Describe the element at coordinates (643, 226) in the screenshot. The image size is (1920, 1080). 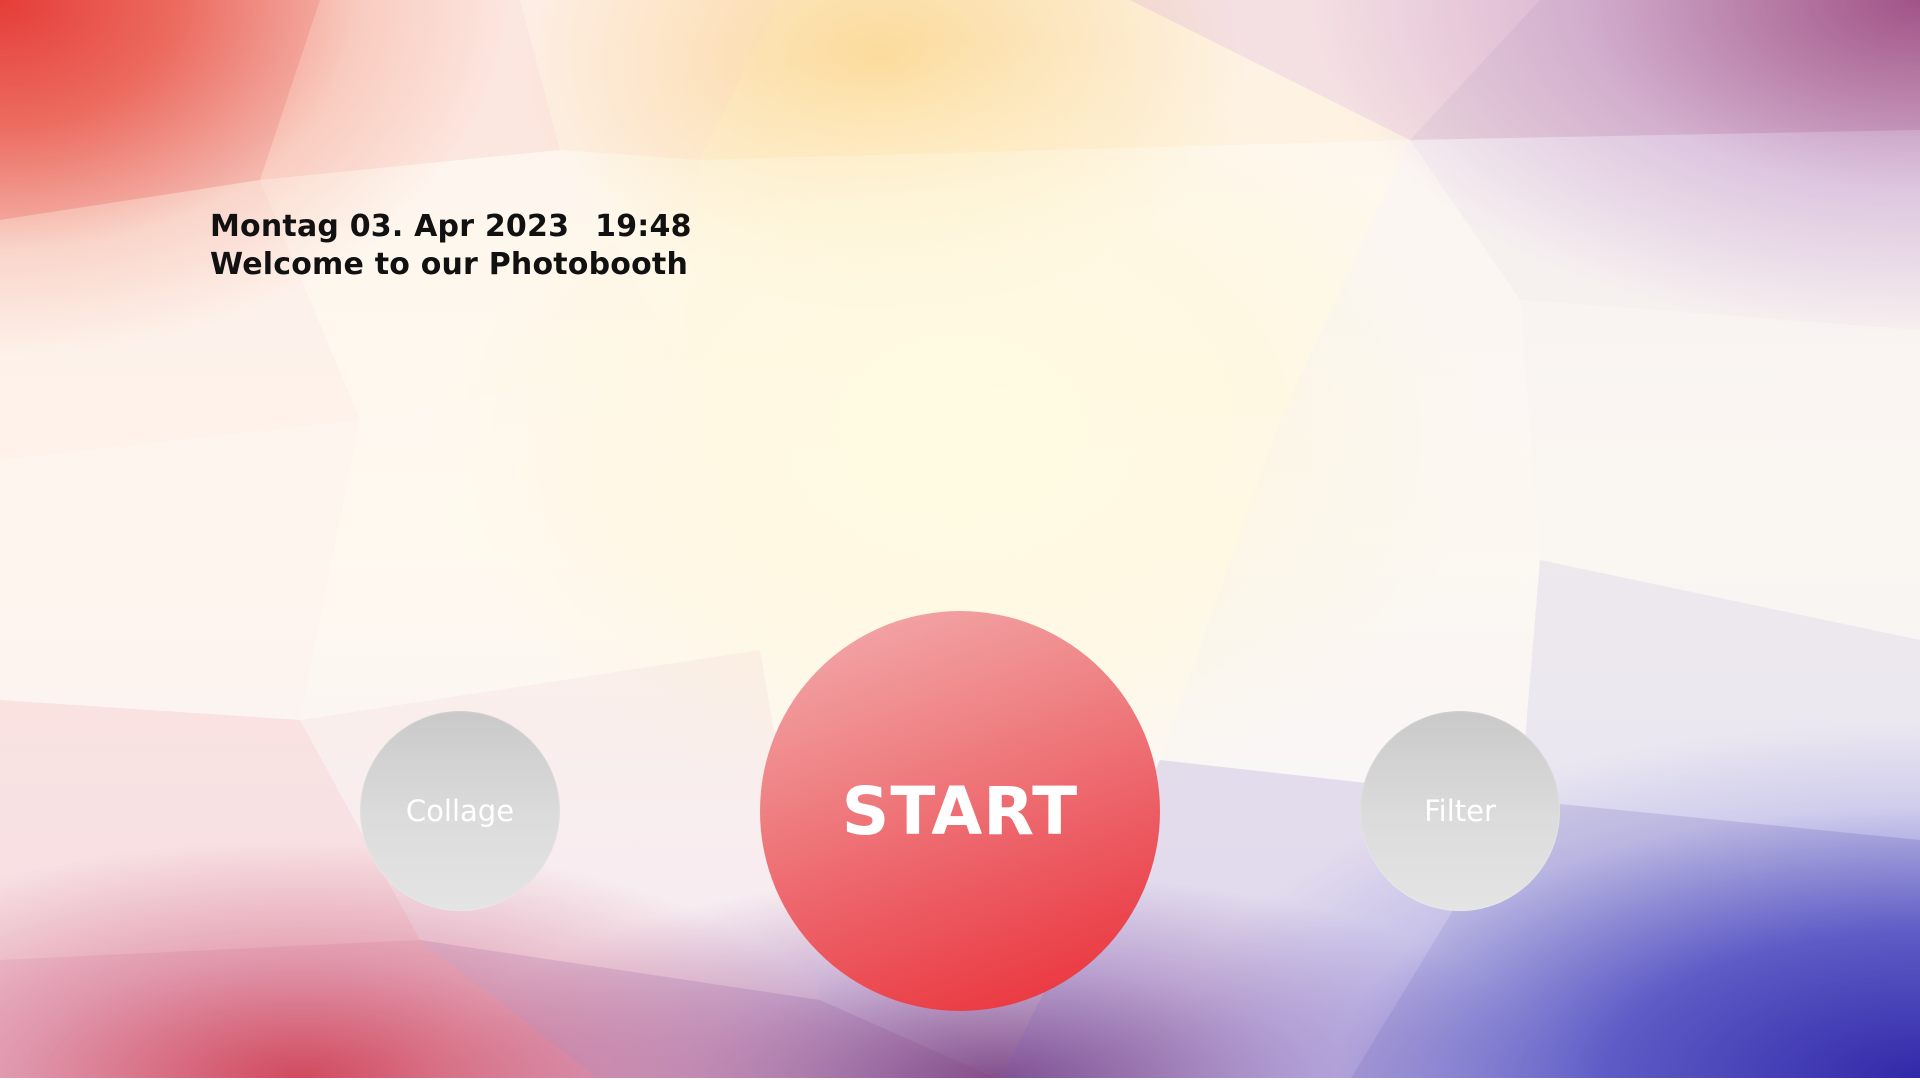
I see `time-text: 19:48` at that location.